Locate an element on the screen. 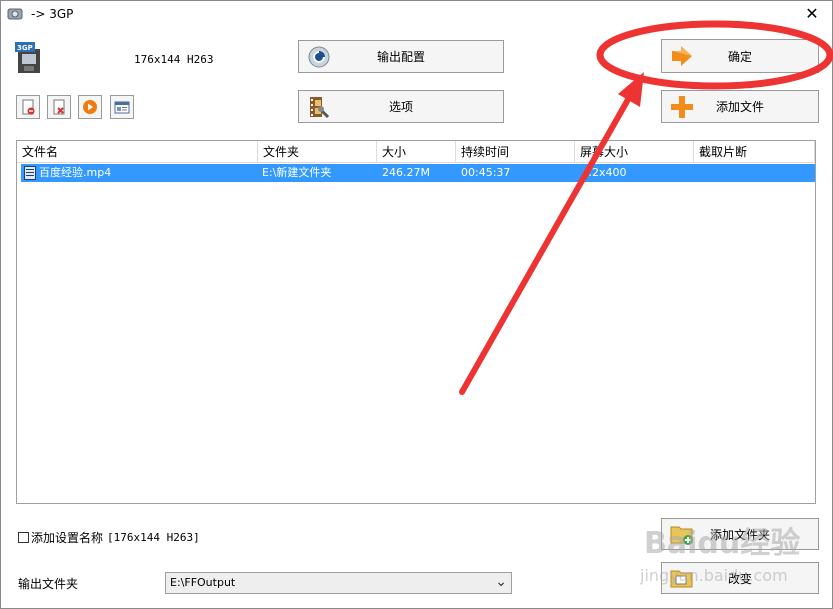 The image size is (833, 609). output-config-button: 输出配置 is located at coordinates (401, 56).